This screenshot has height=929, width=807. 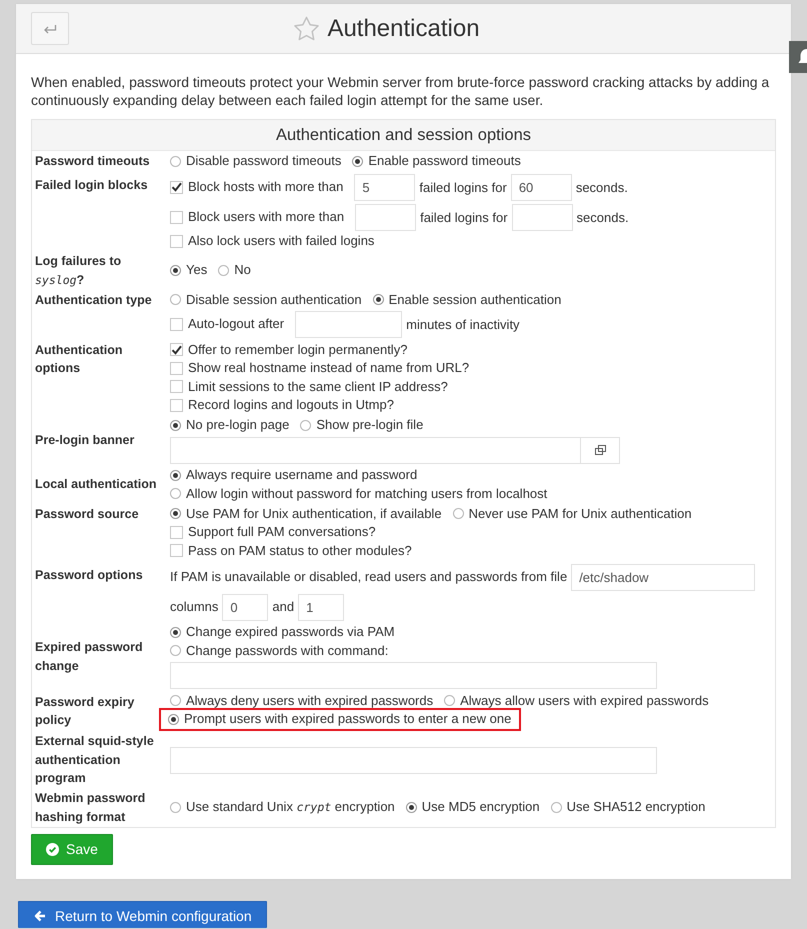 What do you see at coordinates (257, 187) in the screenshot?
I see `checkbox-option: Block hosts with more than` at bounding box center [257, 187].